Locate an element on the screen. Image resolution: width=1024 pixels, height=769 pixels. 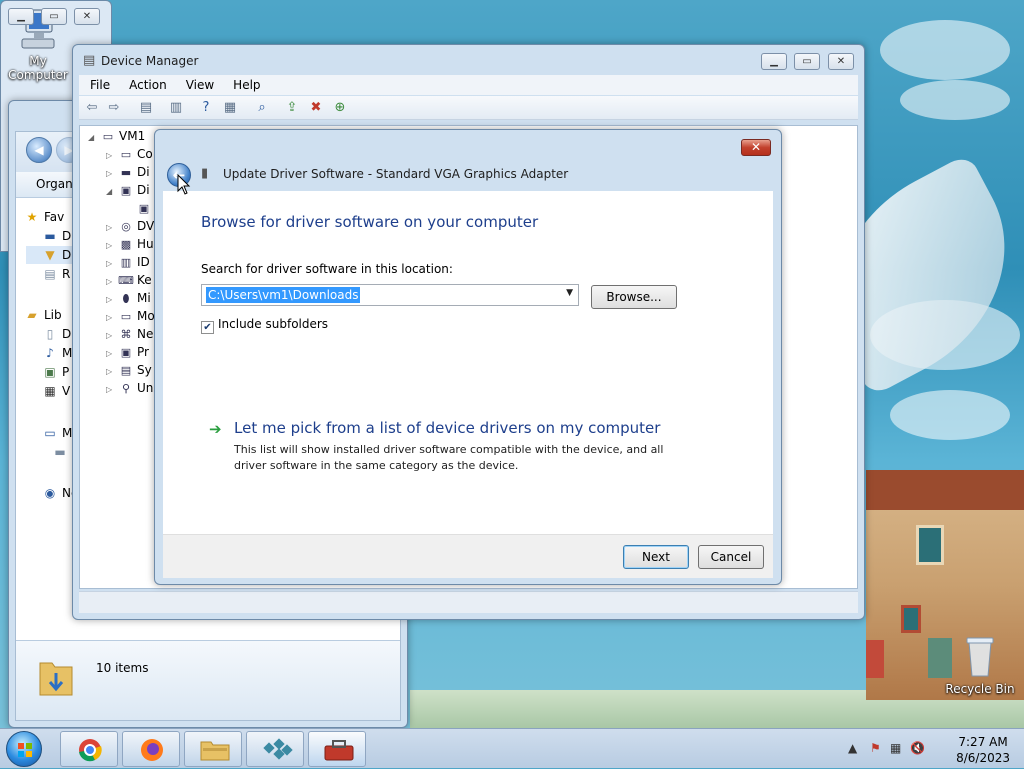
uninstall-icon: ✖ is located at coordinates (316, 108).